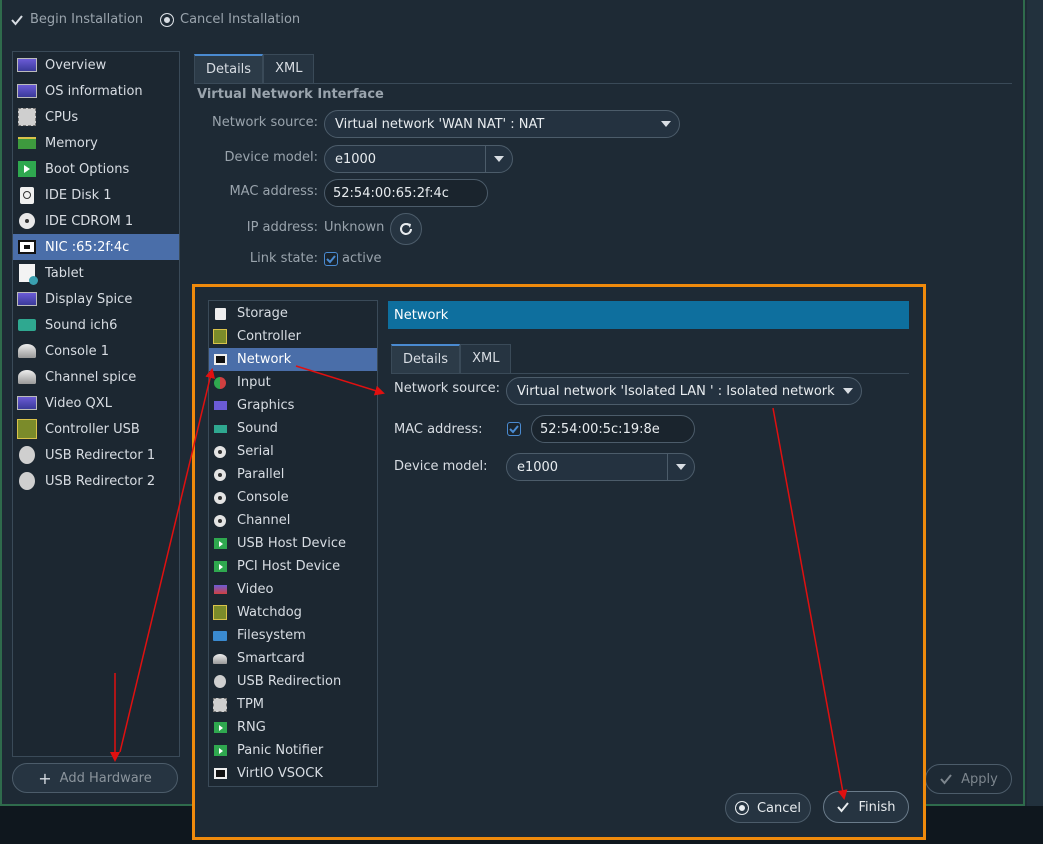 This screenshot has height=844, width=1043. Describe the element at coordinates (340, 380) in the screenshot. I see `arrow-to-network-source` at that location.